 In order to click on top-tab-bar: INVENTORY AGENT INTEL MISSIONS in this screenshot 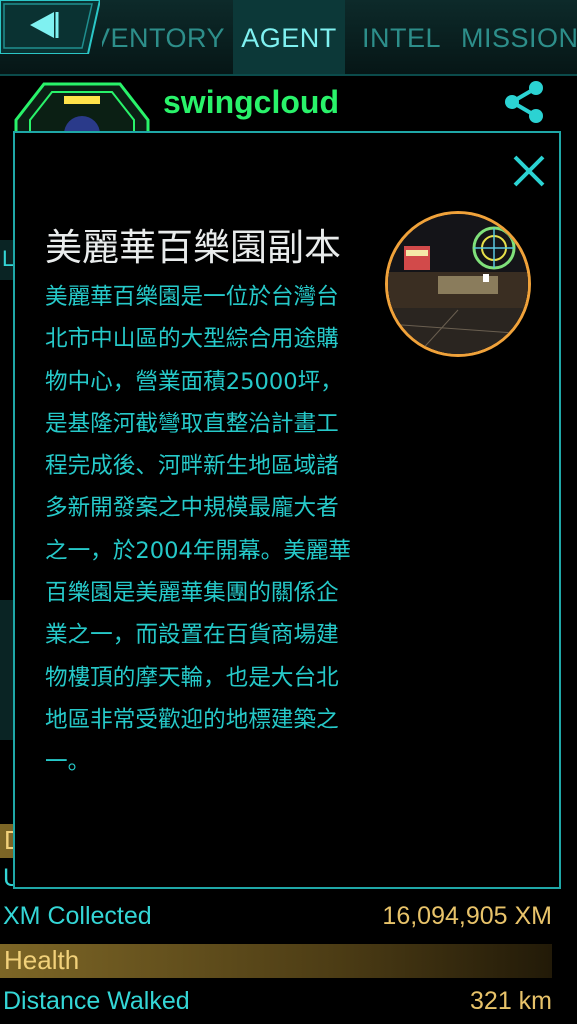, I will do `click(288, 38)`.